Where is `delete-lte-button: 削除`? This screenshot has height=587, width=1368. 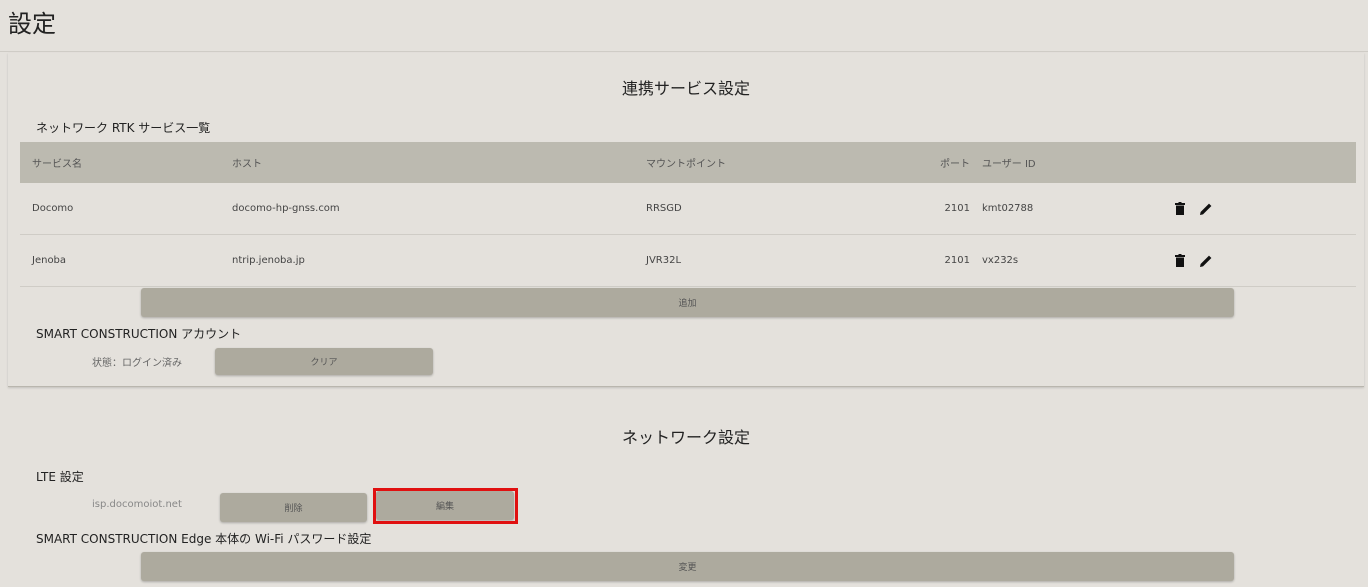
delete-lte-button: 削除 is located at coordinates (293, 507).